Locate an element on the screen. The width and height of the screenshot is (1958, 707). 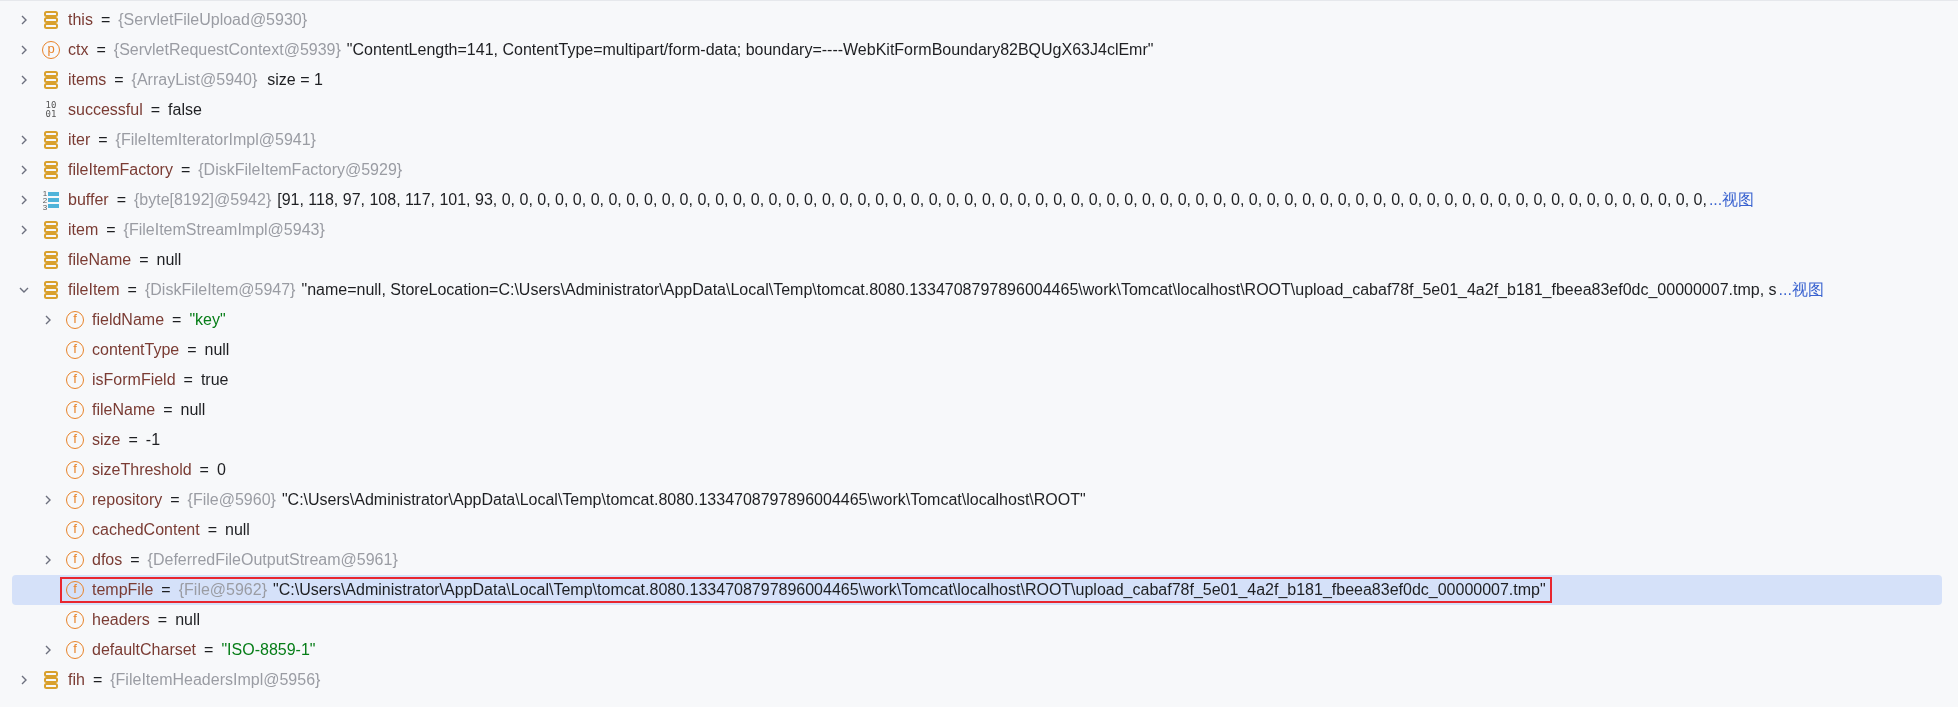
variable-name: fileItemFactory is located at coordinates (120, 170).